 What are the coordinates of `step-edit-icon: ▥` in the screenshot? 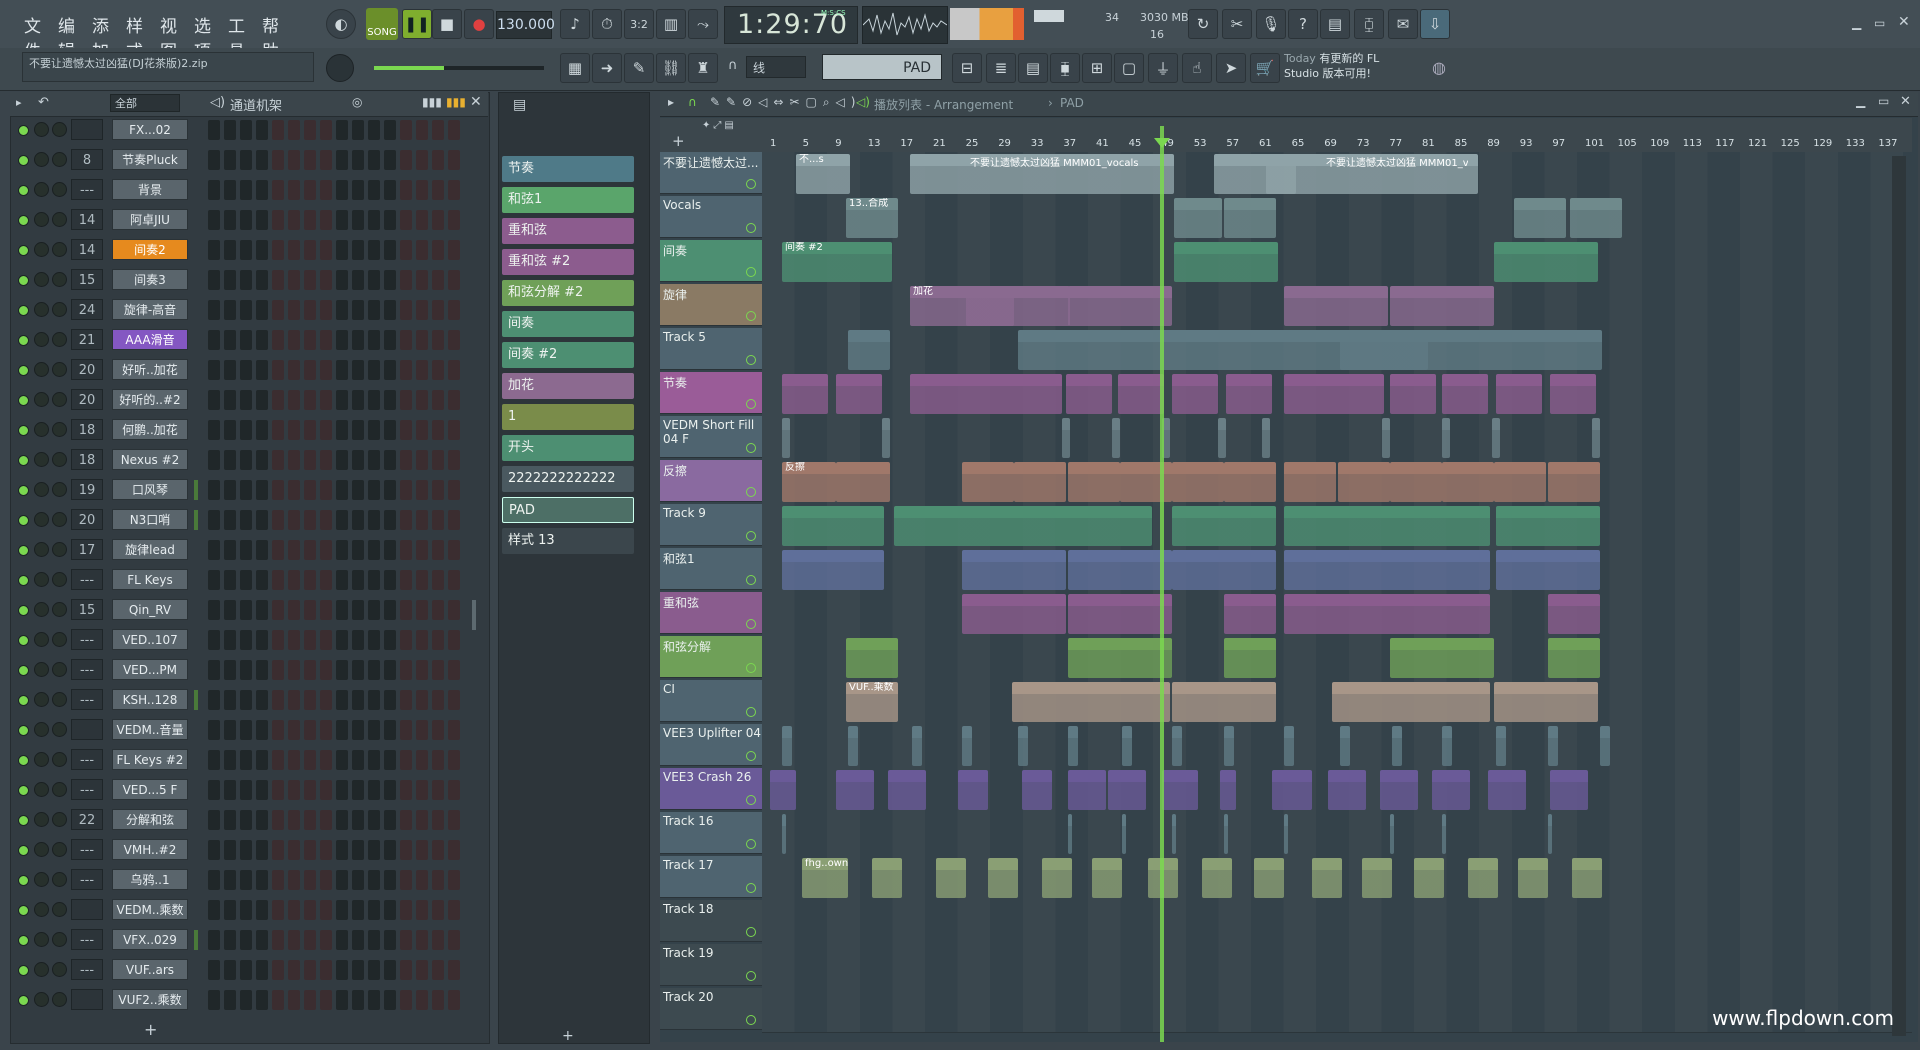 It's located at (671, 24).